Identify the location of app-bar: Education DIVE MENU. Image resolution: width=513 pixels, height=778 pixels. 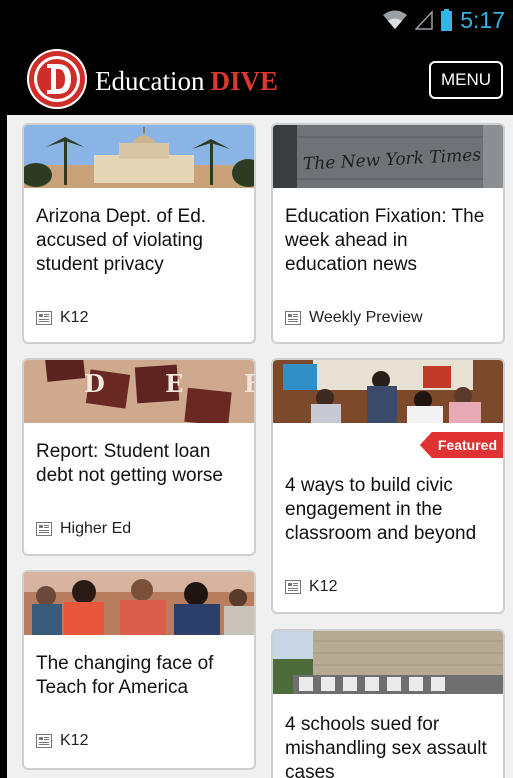
(260, 77).